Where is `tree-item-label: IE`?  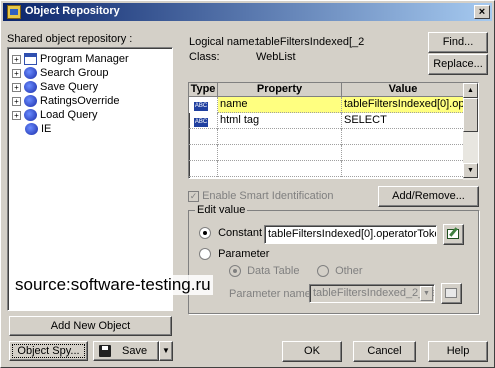 tree-item-label: IE is located at coordinates (46, 129).